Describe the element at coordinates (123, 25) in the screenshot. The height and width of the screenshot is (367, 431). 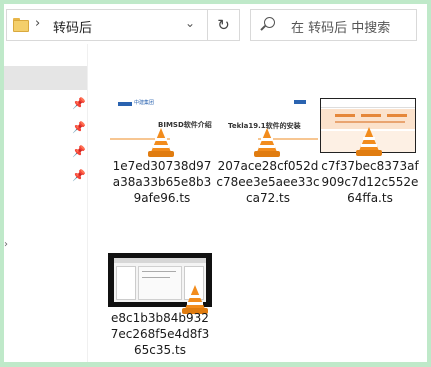
I see `address-bar: › 转码后 ⌄` at that location.